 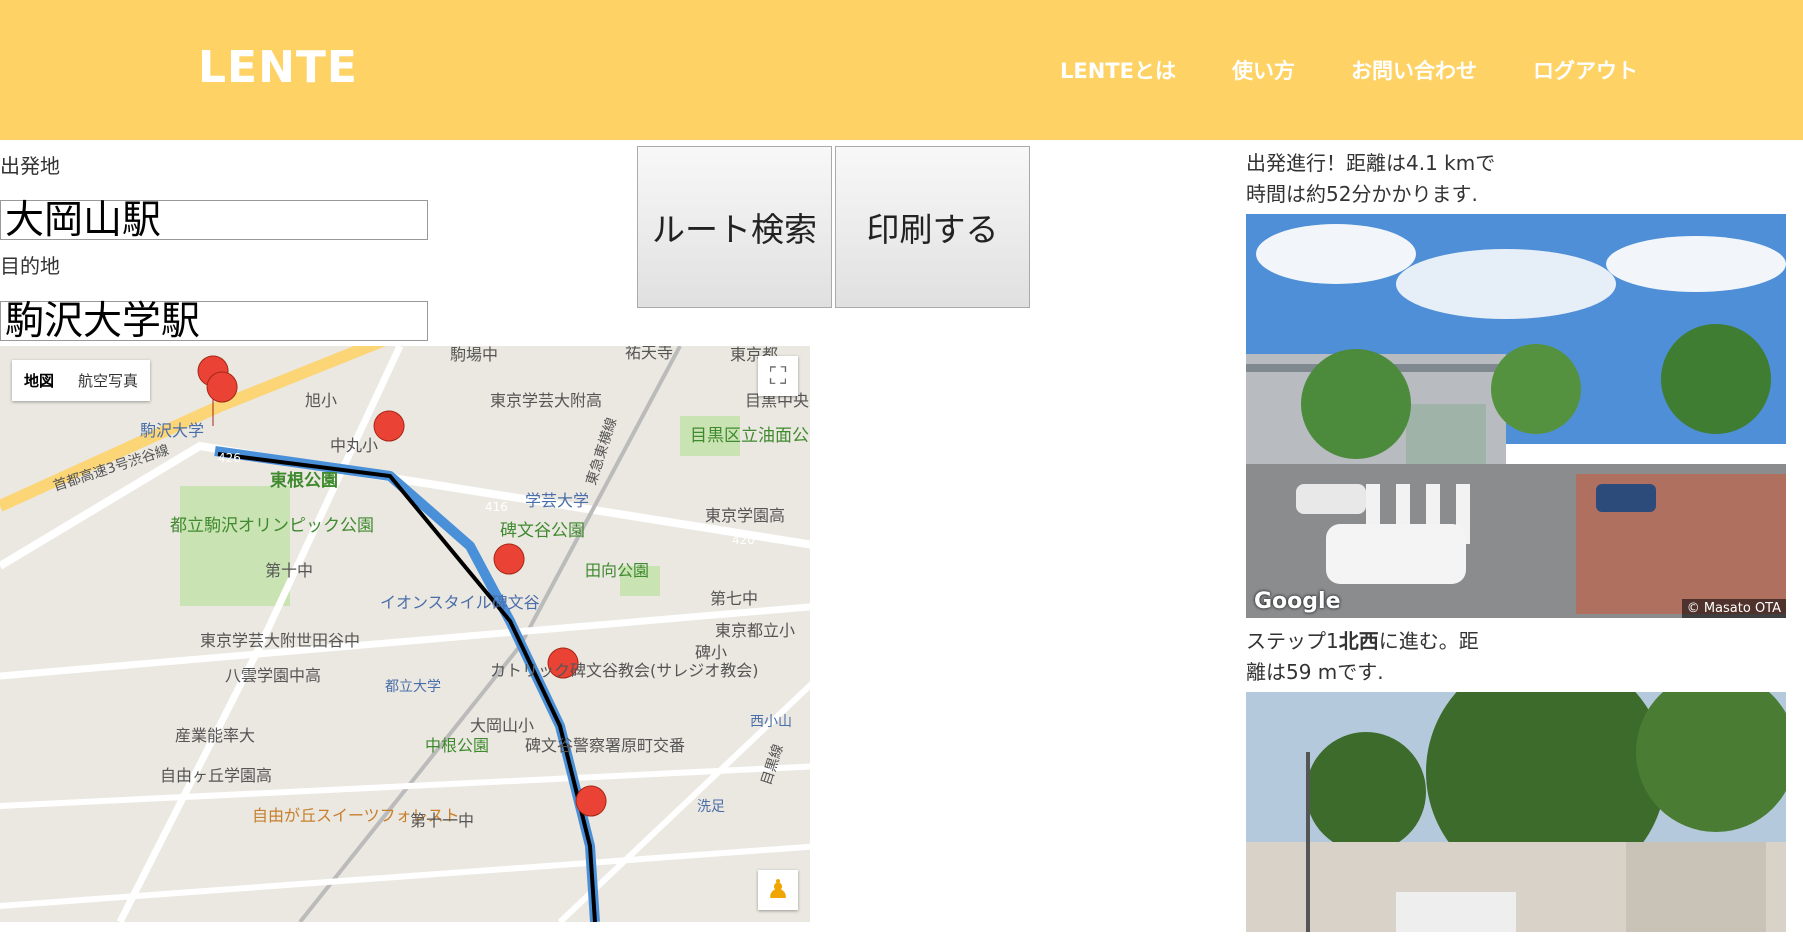 What do you see at coordinates (1358, 641) in the screenshot?
I see `step-1-direction: 北西` at bounding box center [1358, 641].